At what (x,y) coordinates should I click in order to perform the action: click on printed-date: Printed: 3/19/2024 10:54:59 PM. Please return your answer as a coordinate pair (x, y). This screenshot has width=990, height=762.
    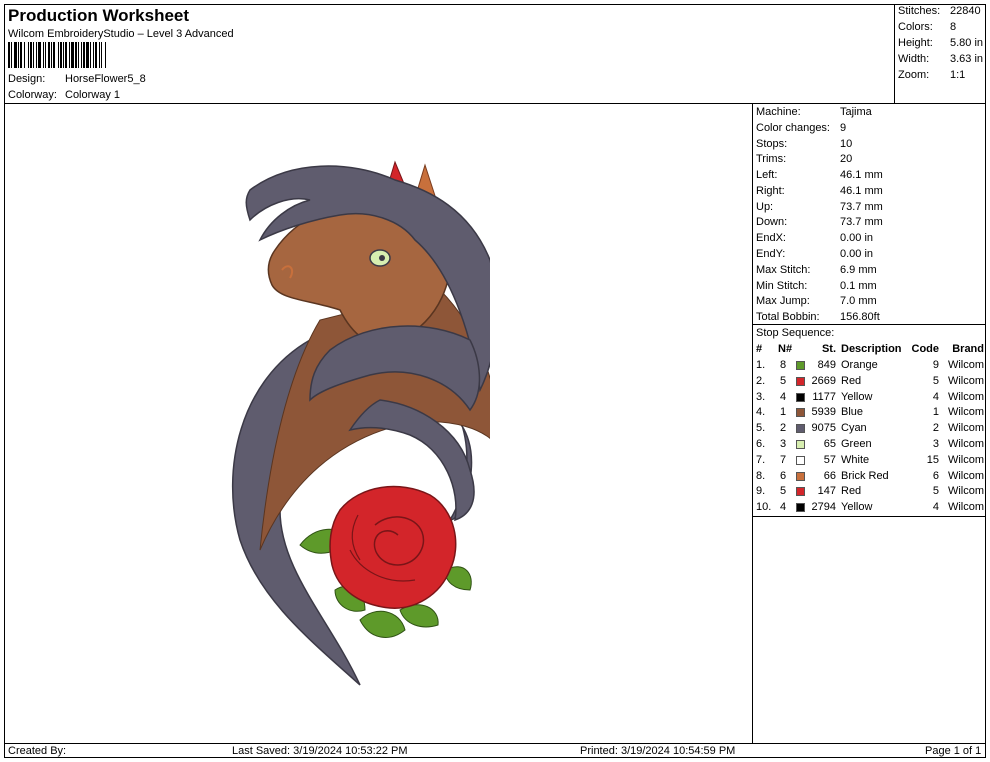
    Looking at the image, I should click on (658, 751).